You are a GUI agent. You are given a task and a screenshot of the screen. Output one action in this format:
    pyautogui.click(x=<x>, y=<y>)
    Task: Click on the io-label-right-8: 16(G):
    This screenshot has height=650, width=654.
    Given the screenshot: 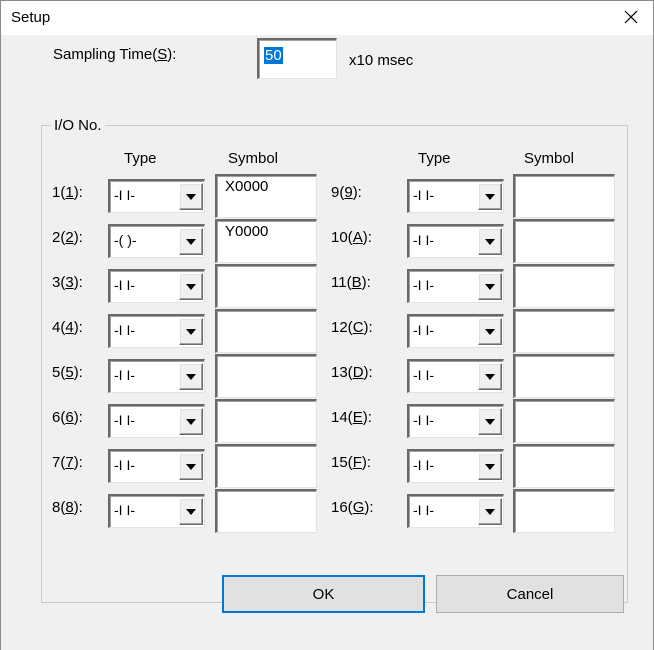 What is the action you would take?
    pyautogui.click(x=352, y=507)
    